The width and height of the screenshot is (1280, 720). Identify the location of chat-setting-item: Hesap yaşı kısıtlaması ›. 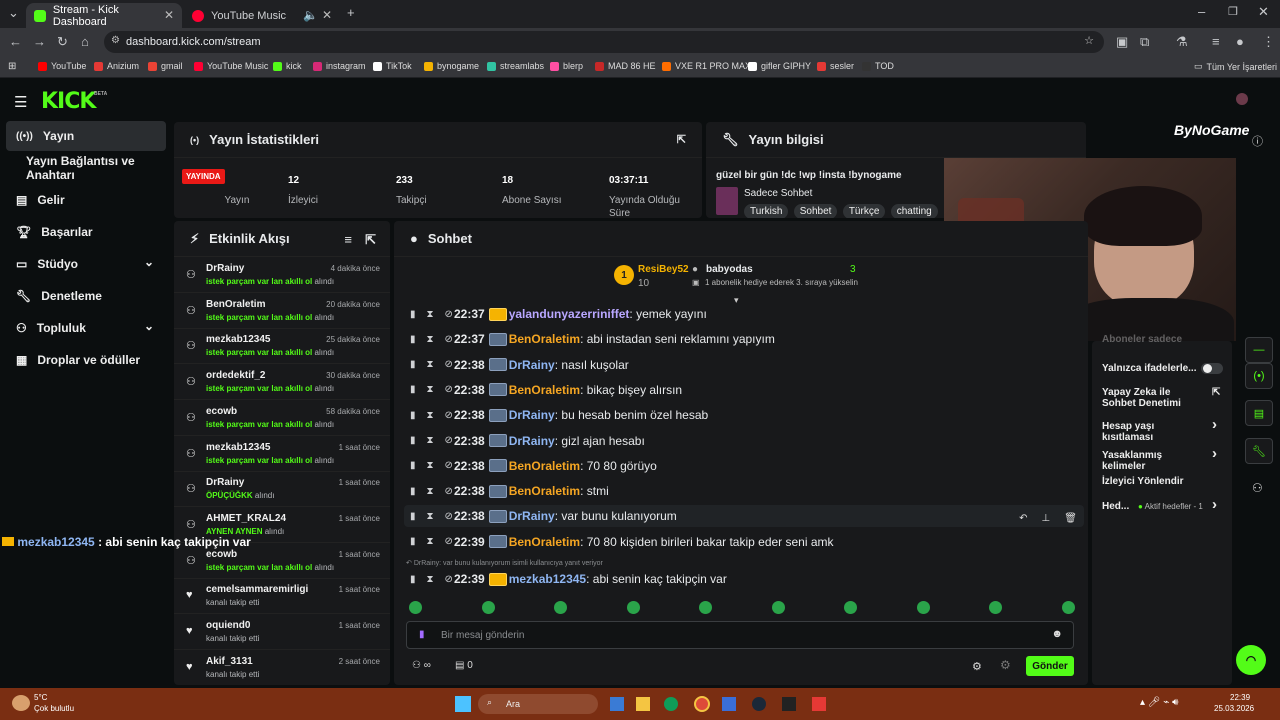
(1159, 430).